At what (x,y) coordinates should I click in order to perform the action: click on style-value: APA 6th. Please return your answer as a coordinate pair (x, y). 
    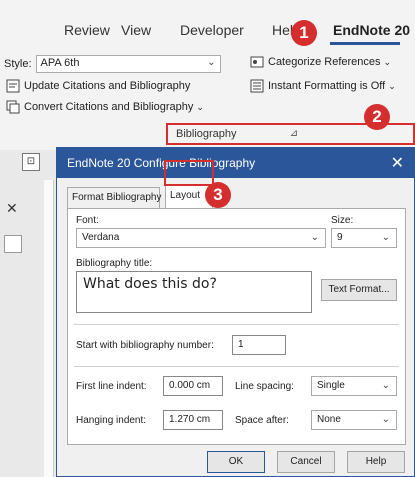
    Looking at the image, I should click on (60, 63).